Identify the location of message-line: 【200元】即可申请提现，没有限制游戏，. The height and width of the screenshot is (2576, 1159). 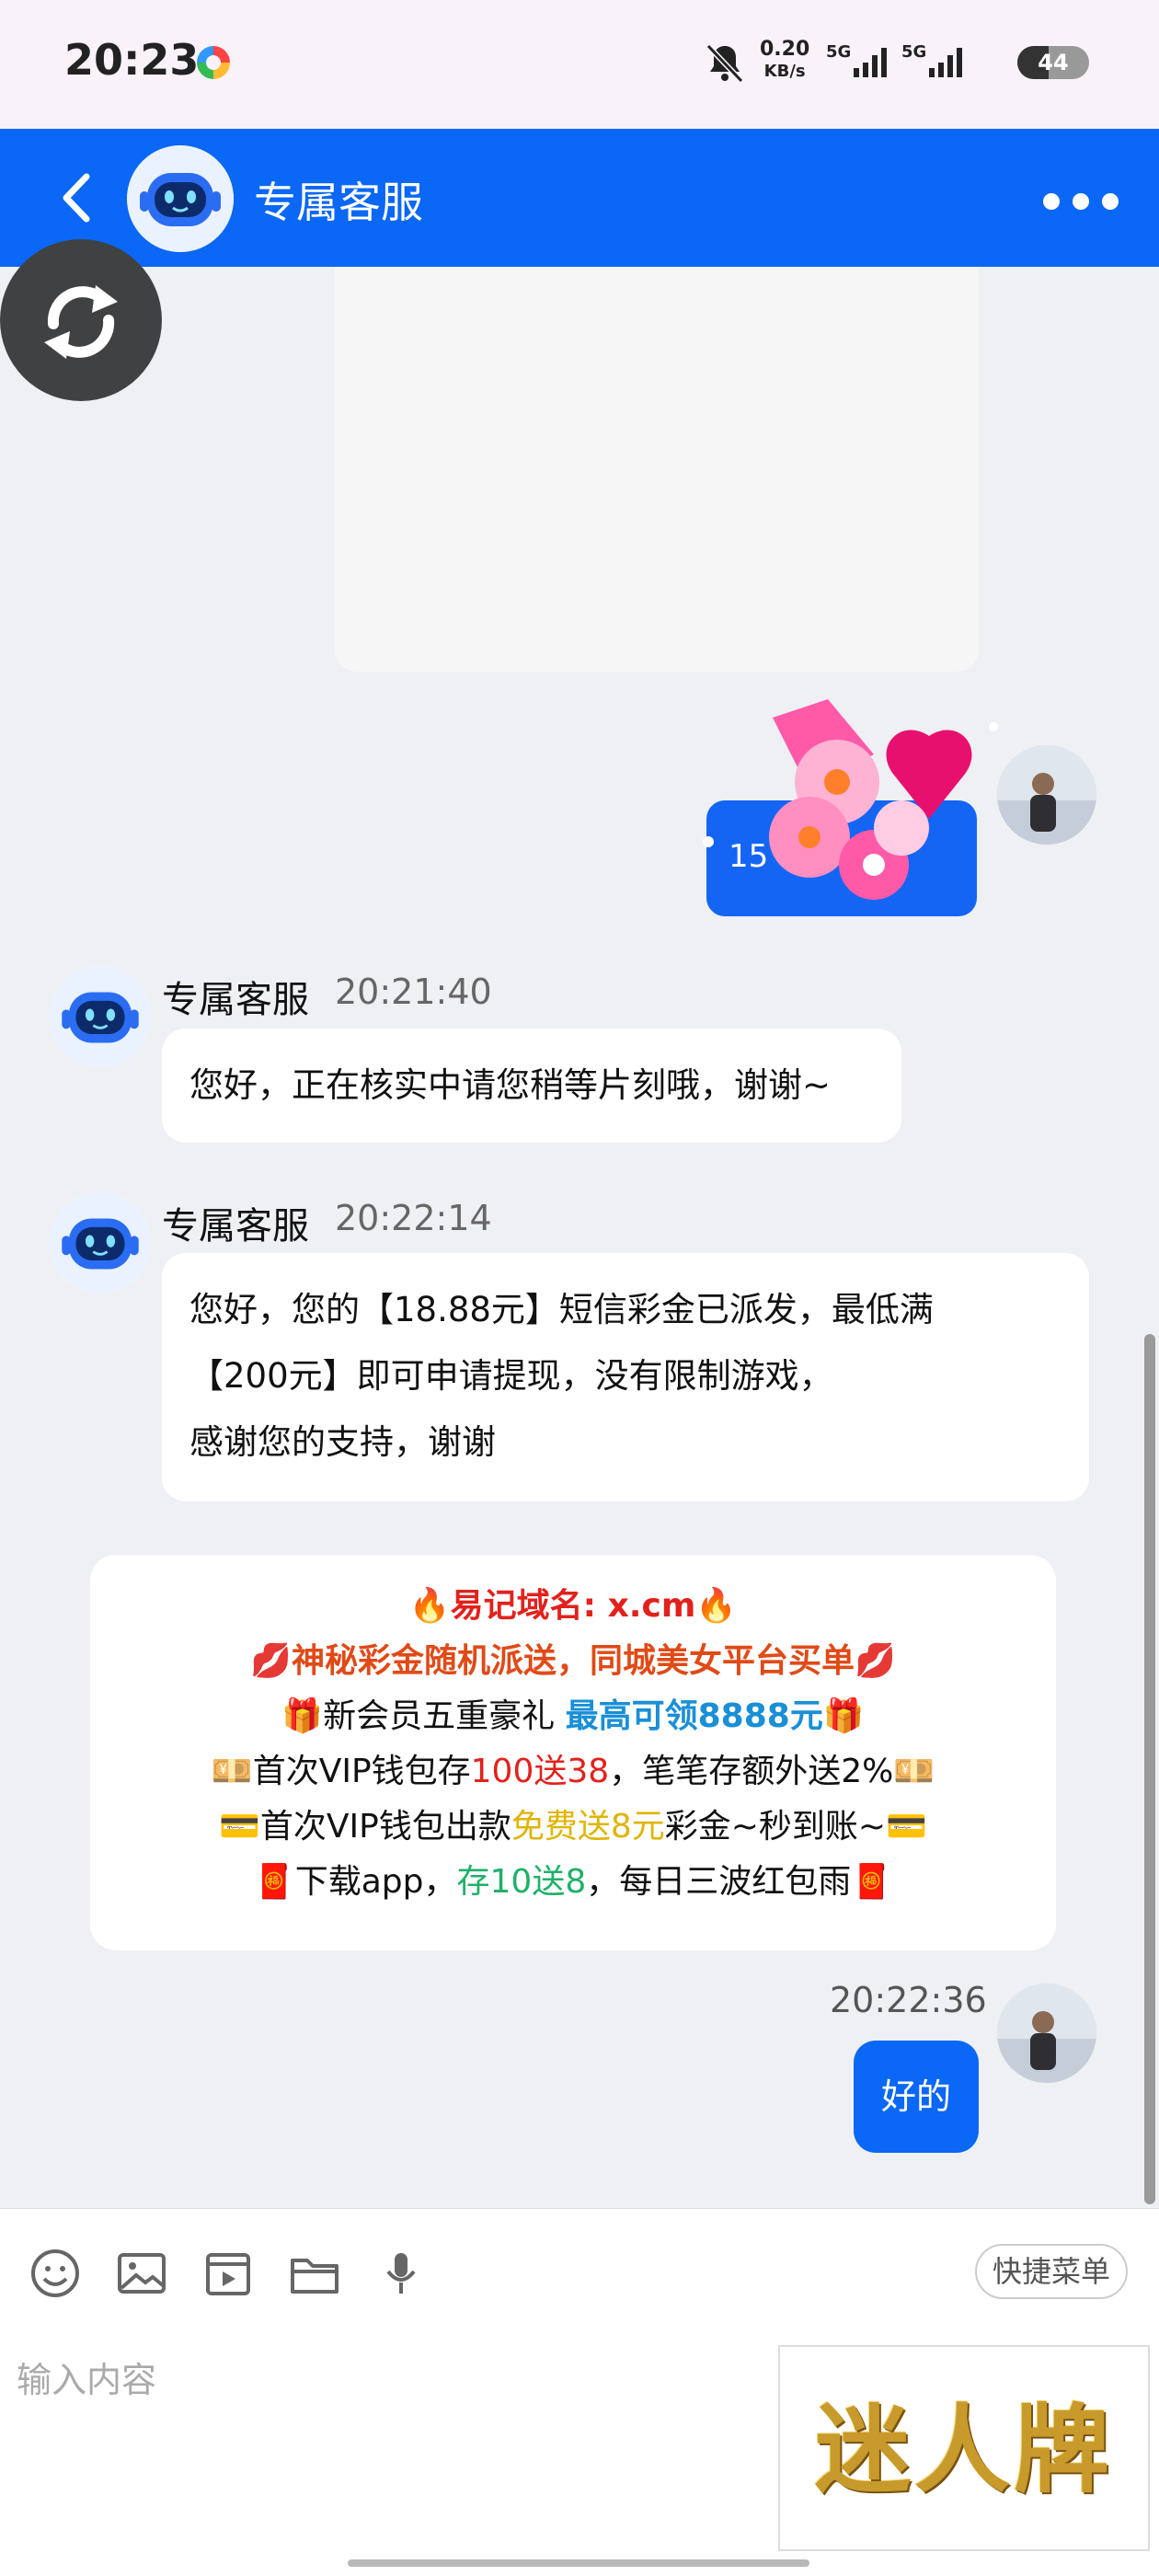
(511, 1376).